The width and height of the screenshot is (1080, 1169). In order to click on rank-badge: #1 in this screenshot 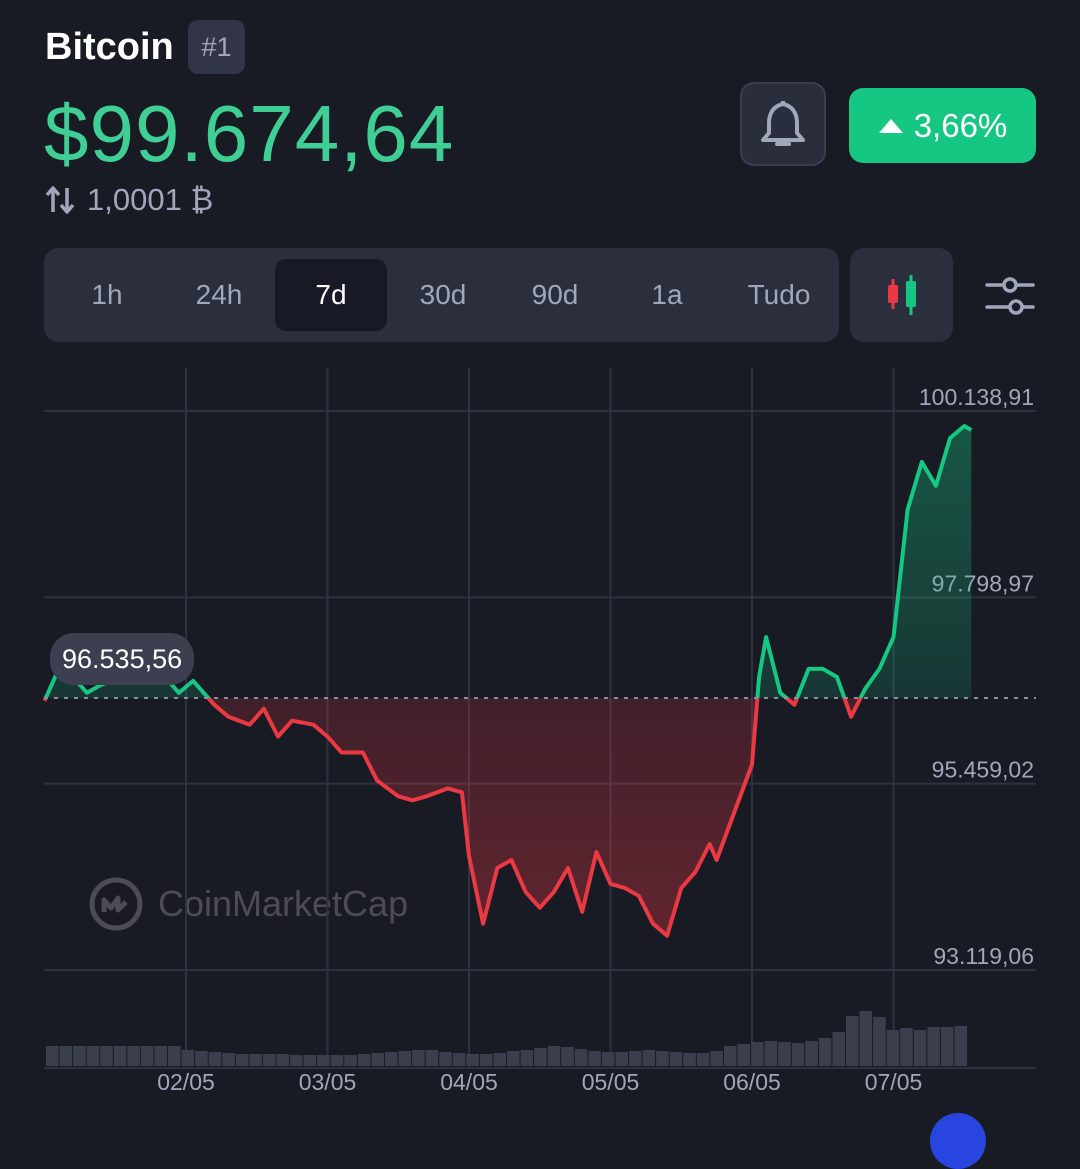, I will do `click(216, 47)`.